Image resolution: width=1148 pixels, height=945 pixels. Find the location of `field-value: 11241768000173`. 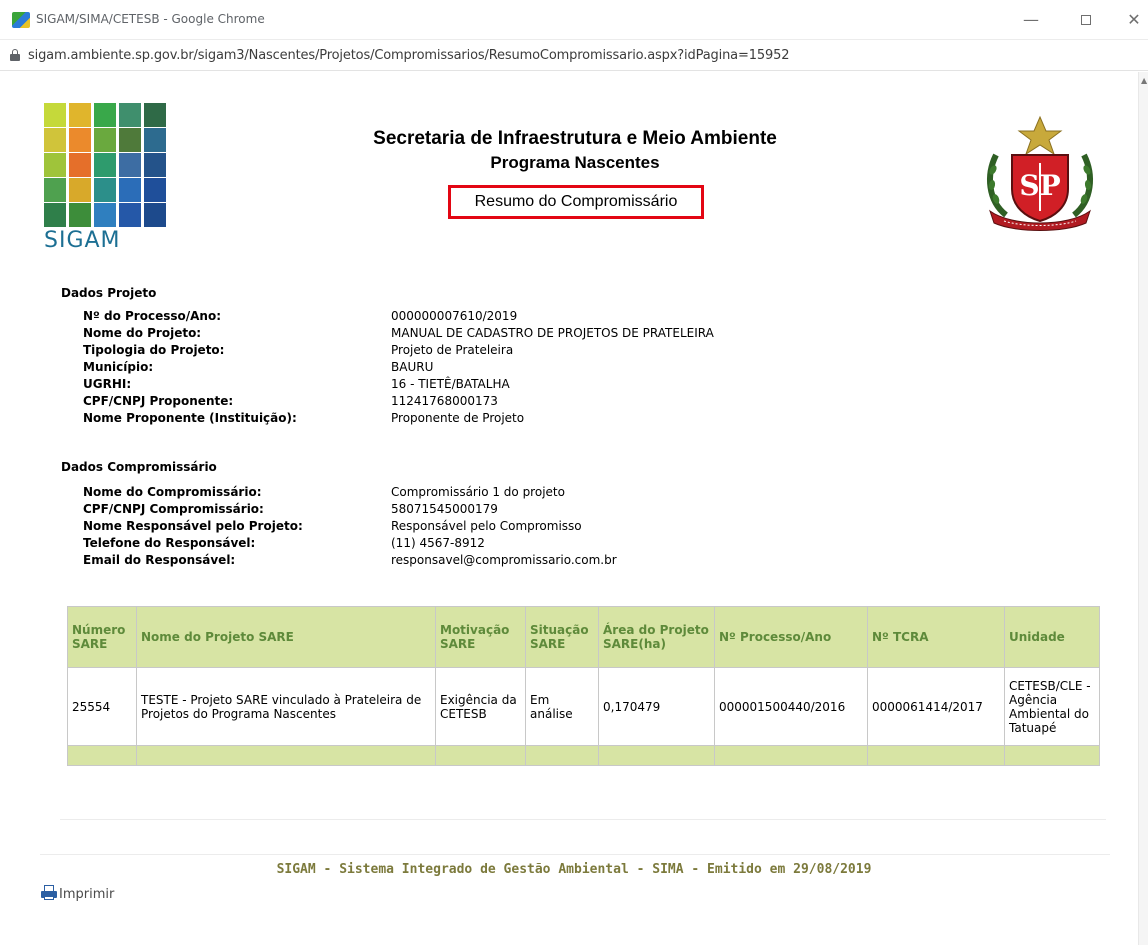

field-value: 11241768000173 is located at coordinates (444, 401).